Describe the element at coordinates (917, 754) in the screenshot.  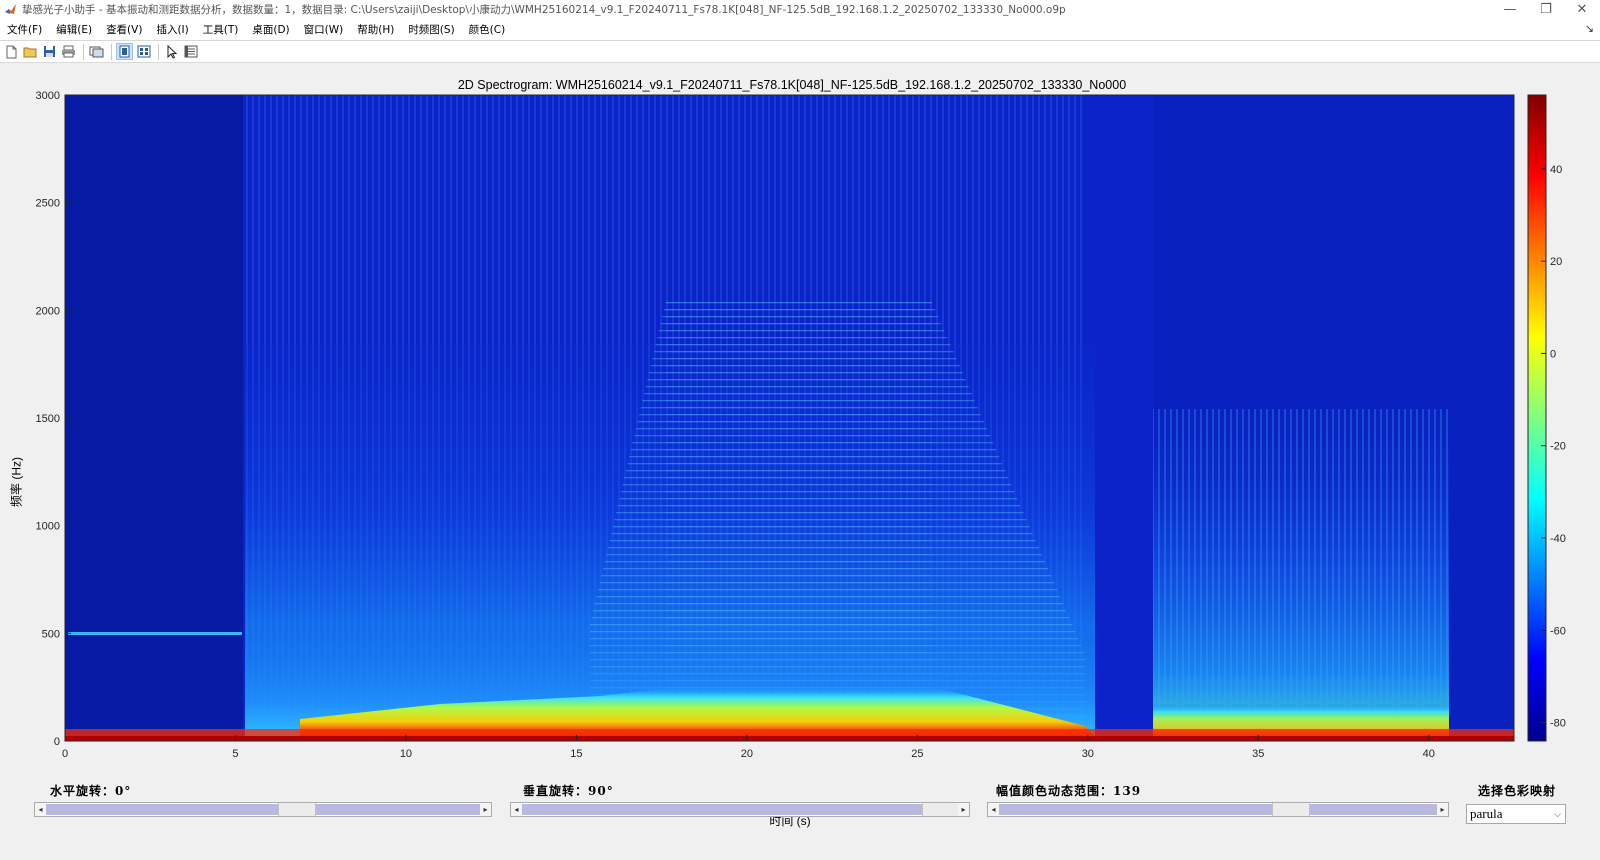
I see `x-tick-label: 25` at that location.